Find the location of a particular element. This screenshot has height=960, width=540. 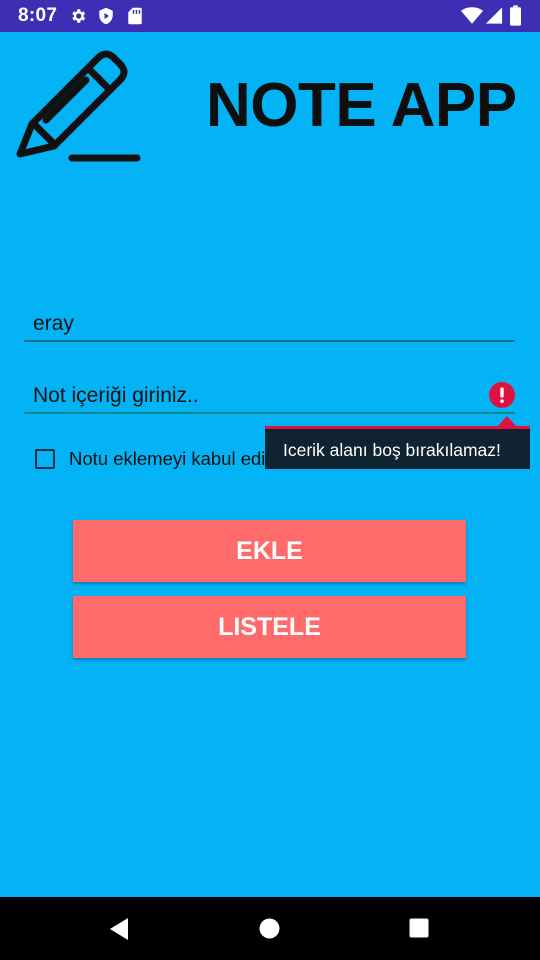

note-content-field: Not içeriği giriniz.. is located at coordinates (269, 396).